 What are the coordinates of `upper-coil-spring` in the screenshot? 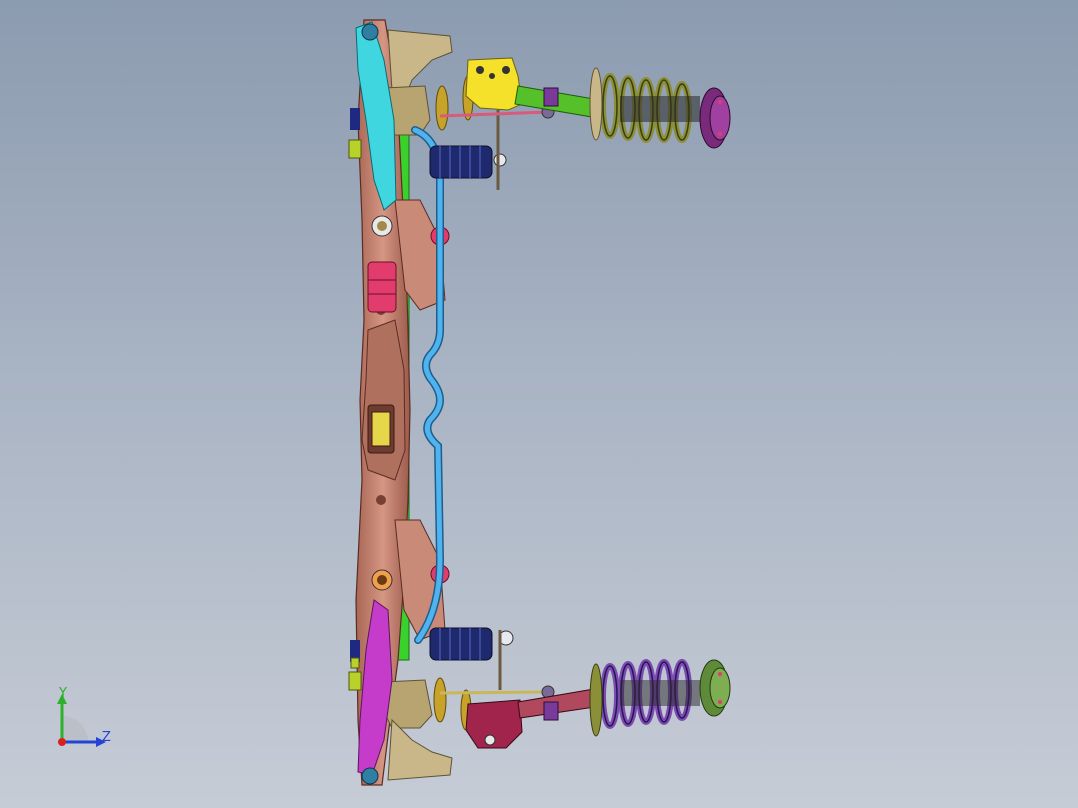 It's located at (644, 105).